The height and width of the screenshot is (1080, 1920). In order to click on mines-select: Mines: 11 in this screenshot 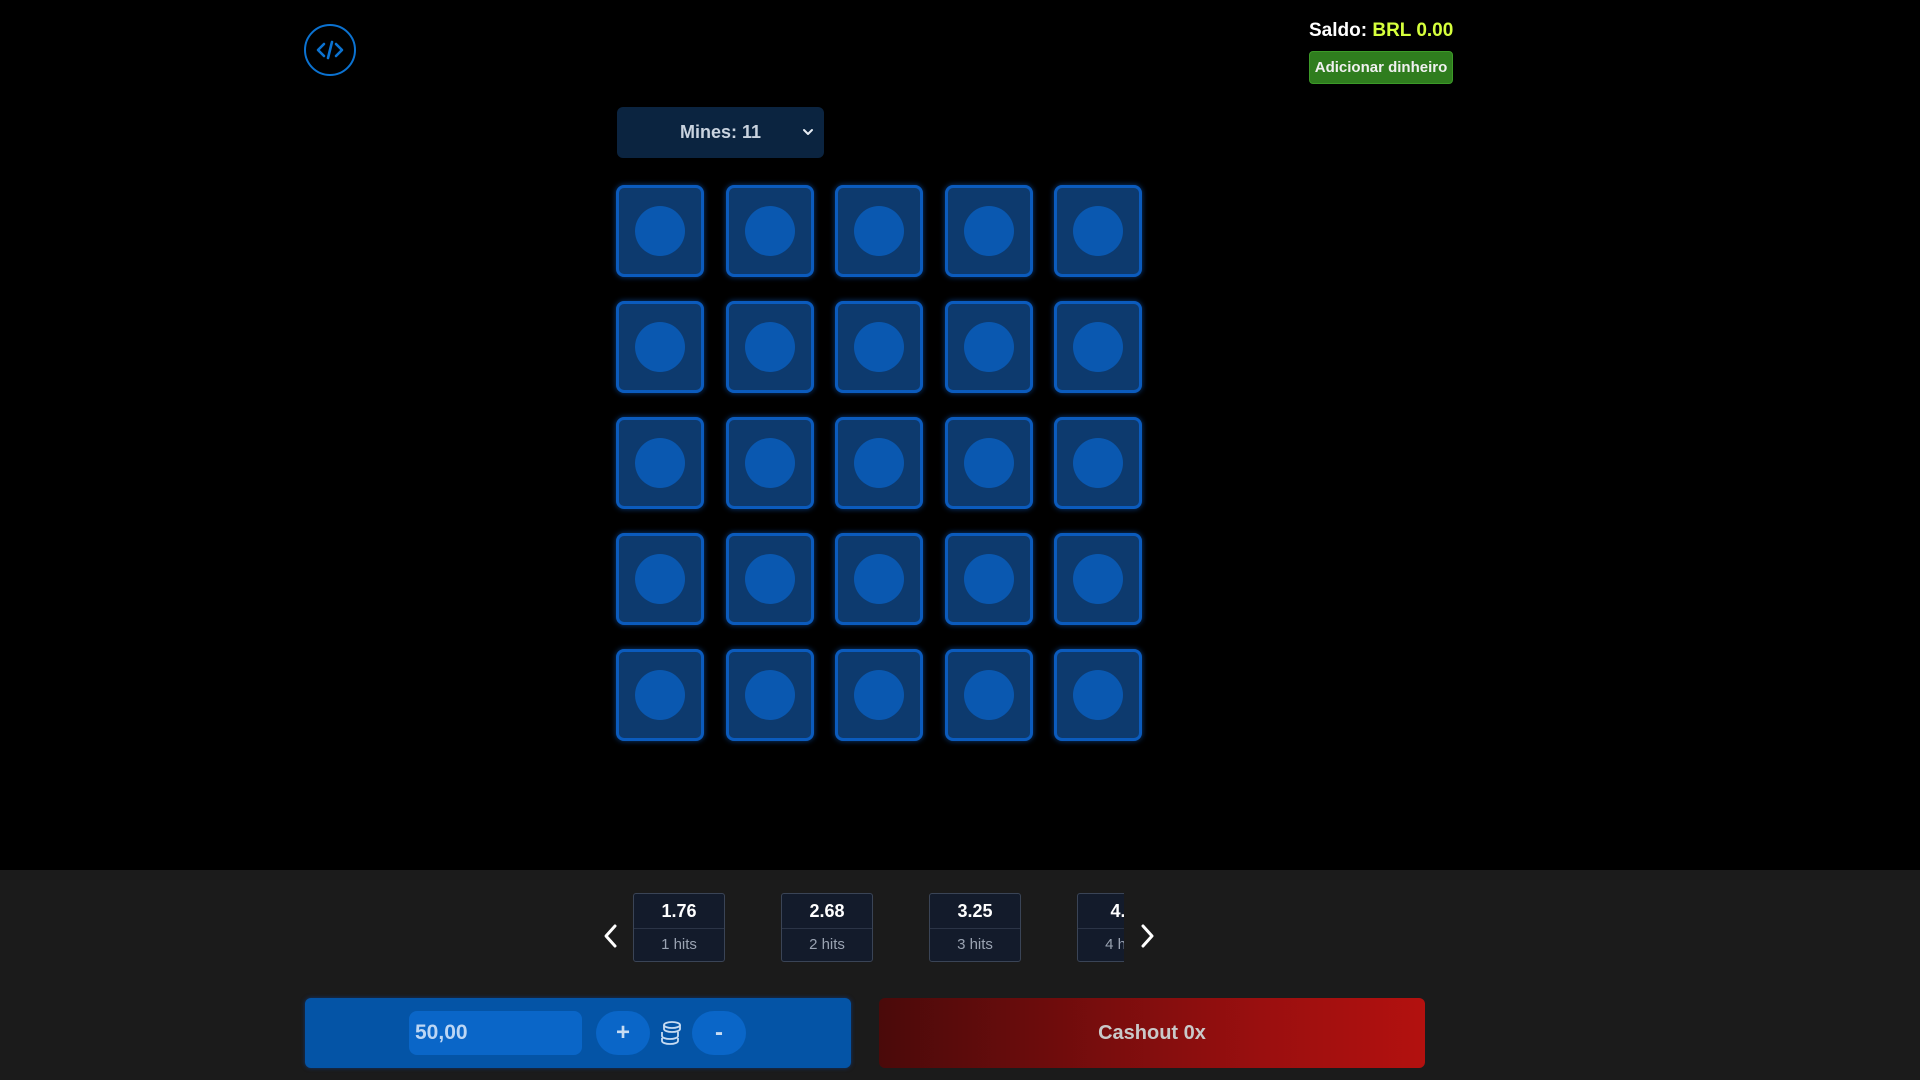, I will do `click(720, 132)`.